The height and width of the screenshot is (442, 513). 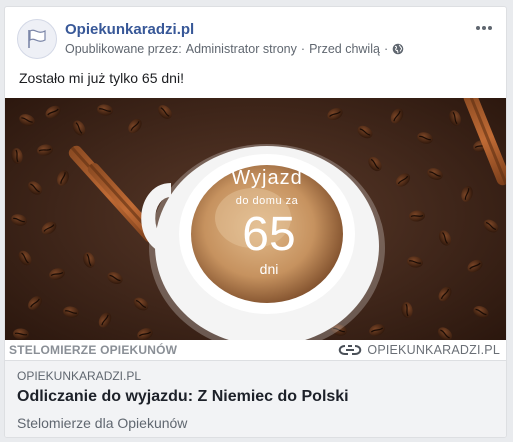 I want to click on flag-logo-icon, so click(x=37, y=38).